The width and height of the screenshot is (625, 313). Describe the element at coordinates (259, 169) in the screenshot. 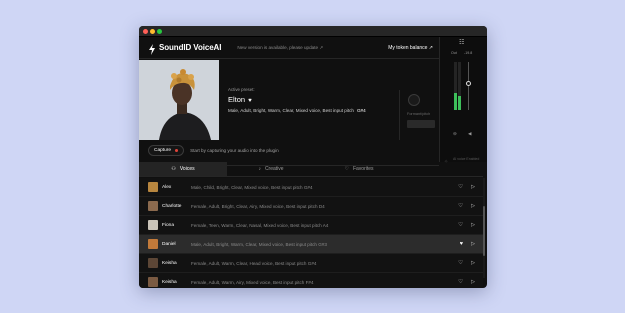

I see `music-note-icon: ♪` at that location.